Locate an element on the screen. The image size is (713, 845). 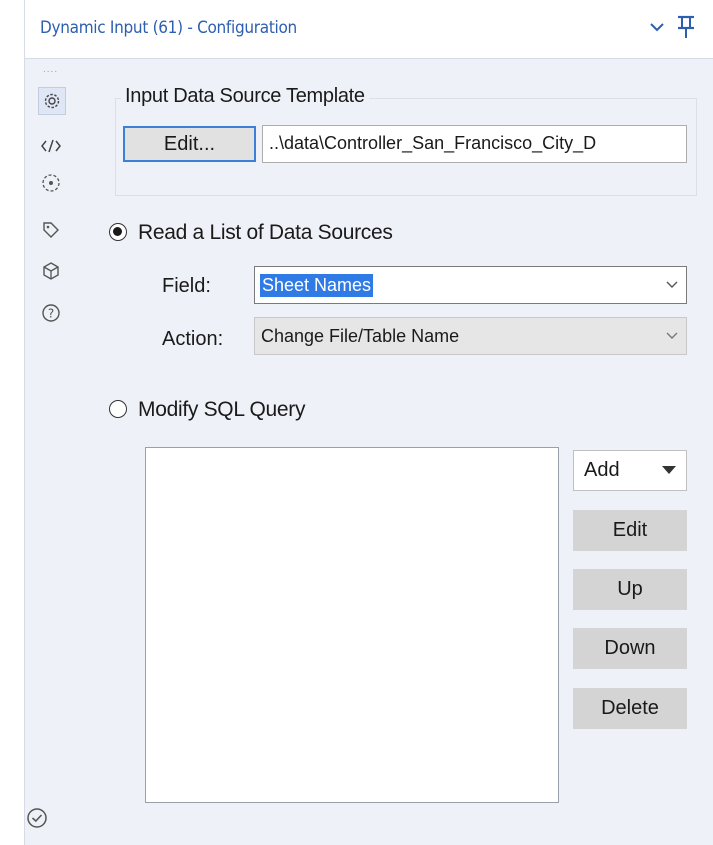
action-dropdown: Change File/Table Name is located at coordinates (470, 336).